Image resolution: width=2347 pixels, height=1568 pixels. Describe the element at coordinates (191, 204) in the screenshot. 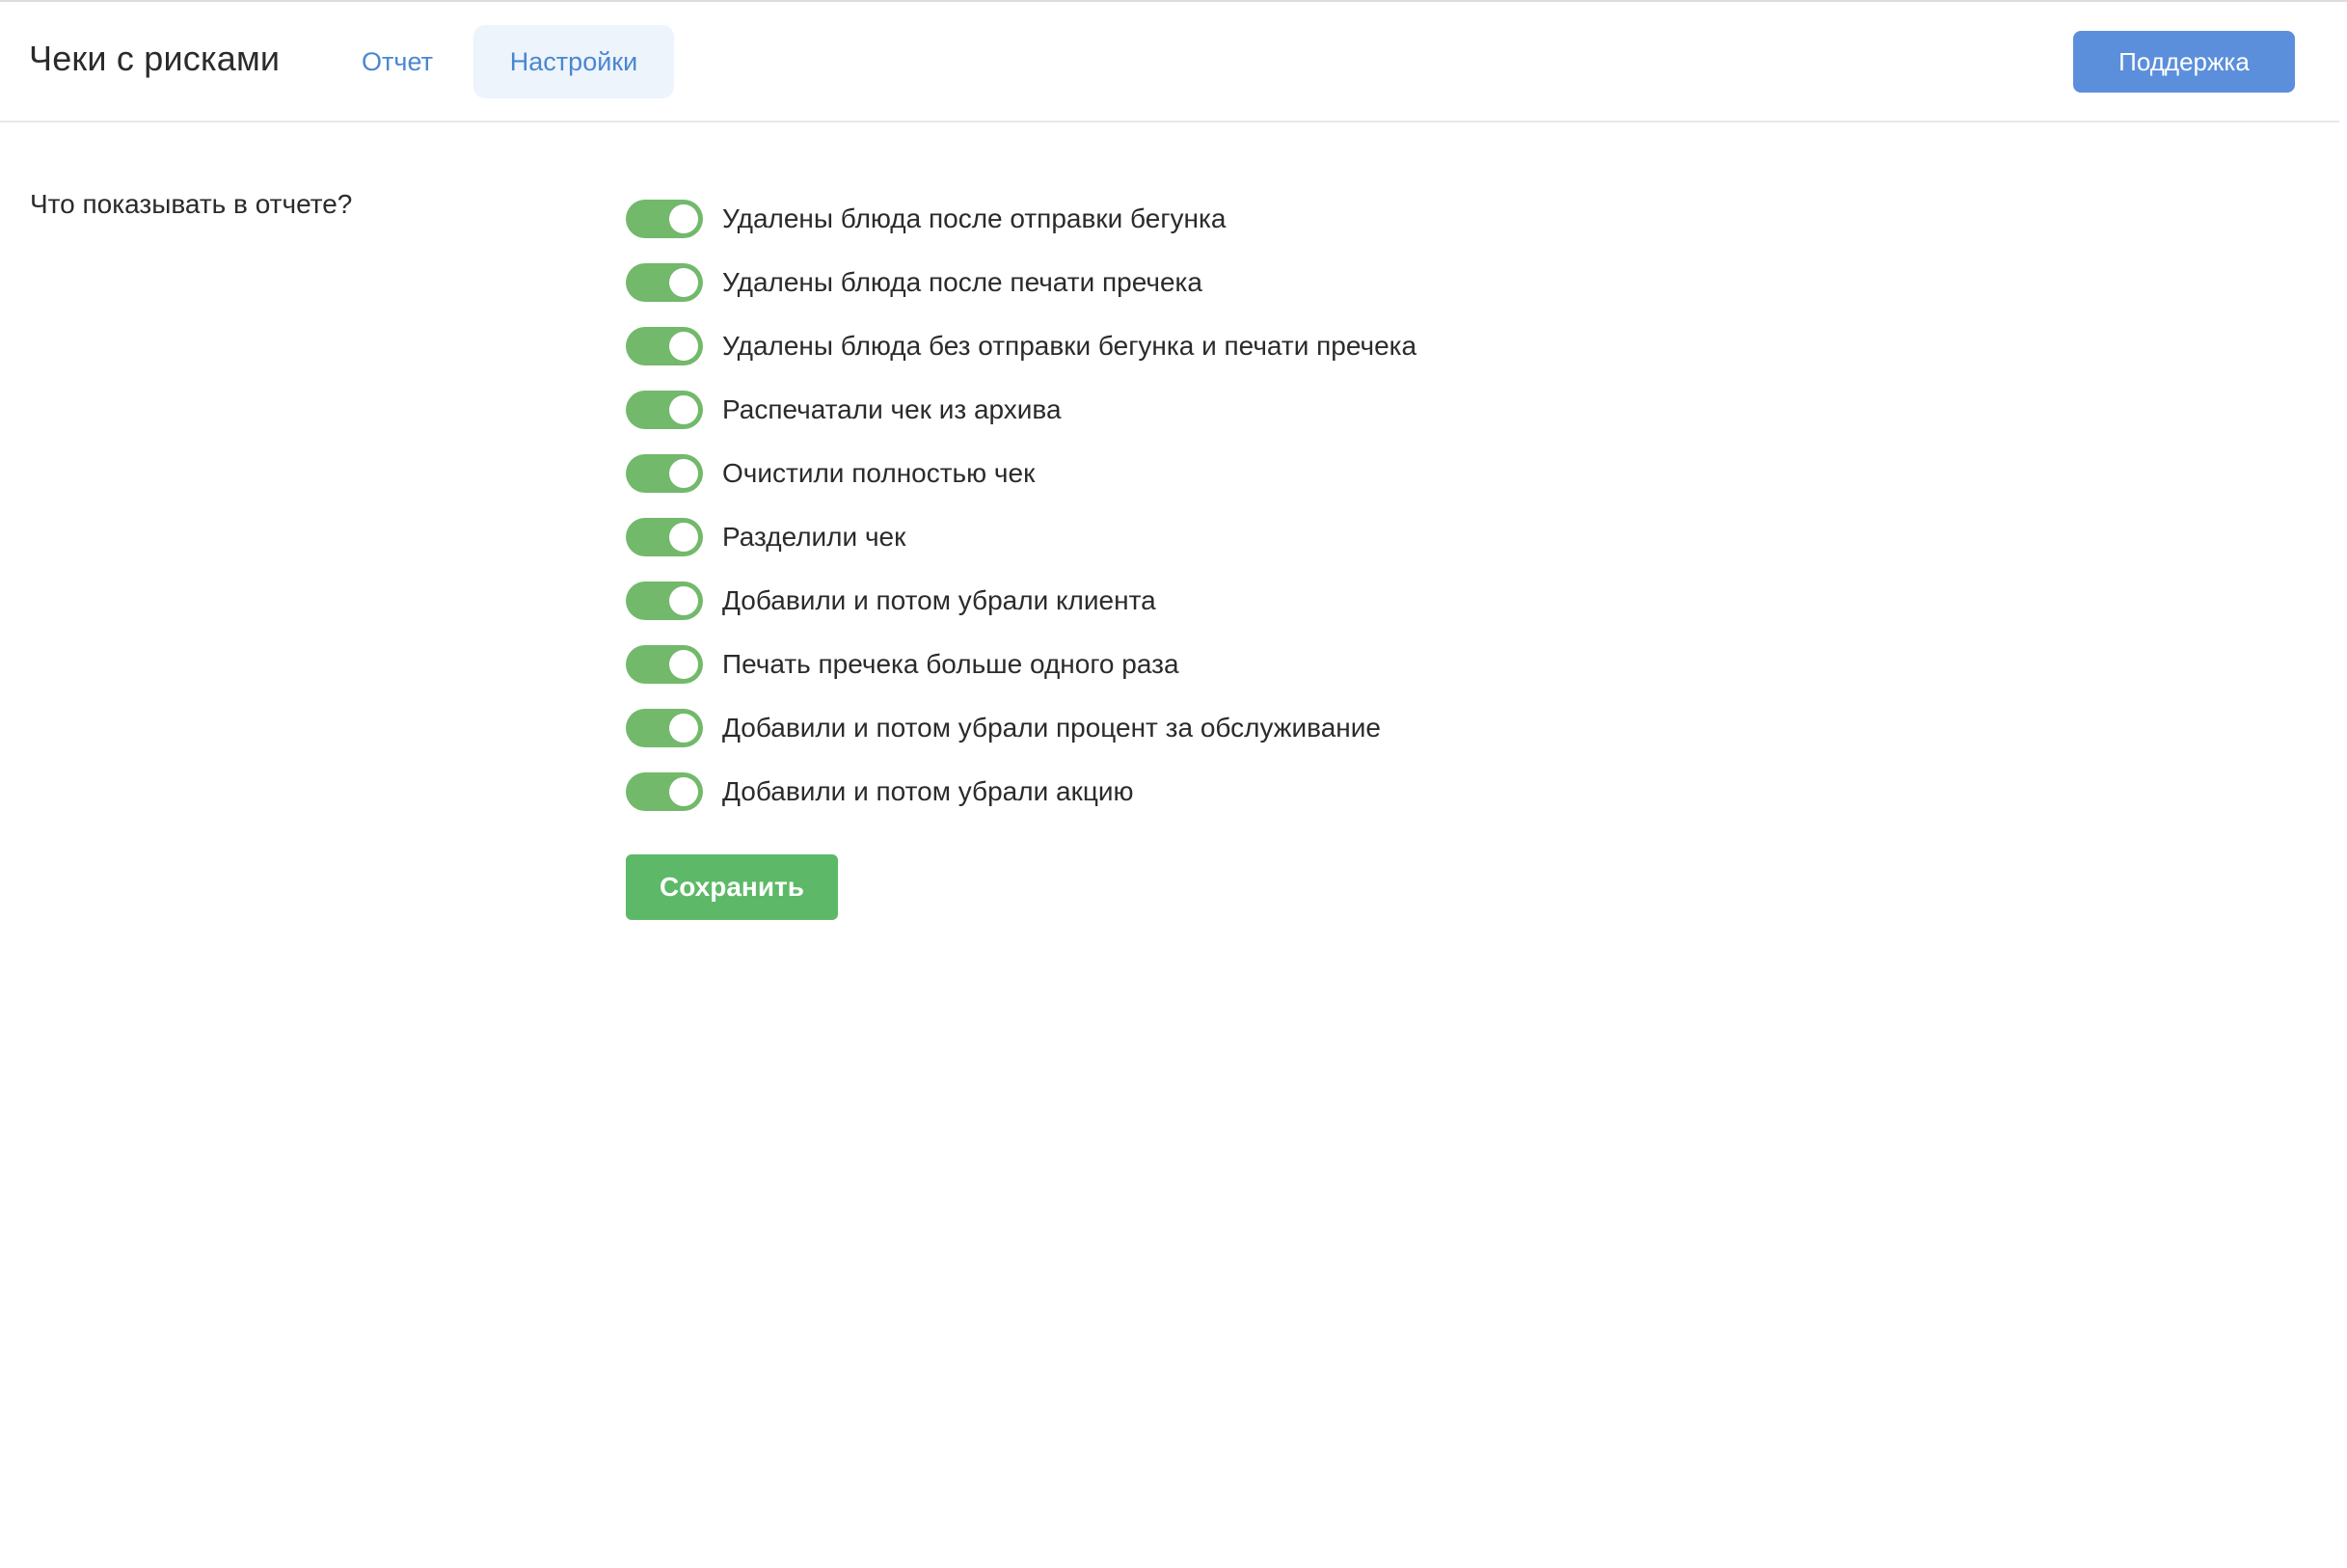

I see `section-label: Что показывать в отчете?` at that location.